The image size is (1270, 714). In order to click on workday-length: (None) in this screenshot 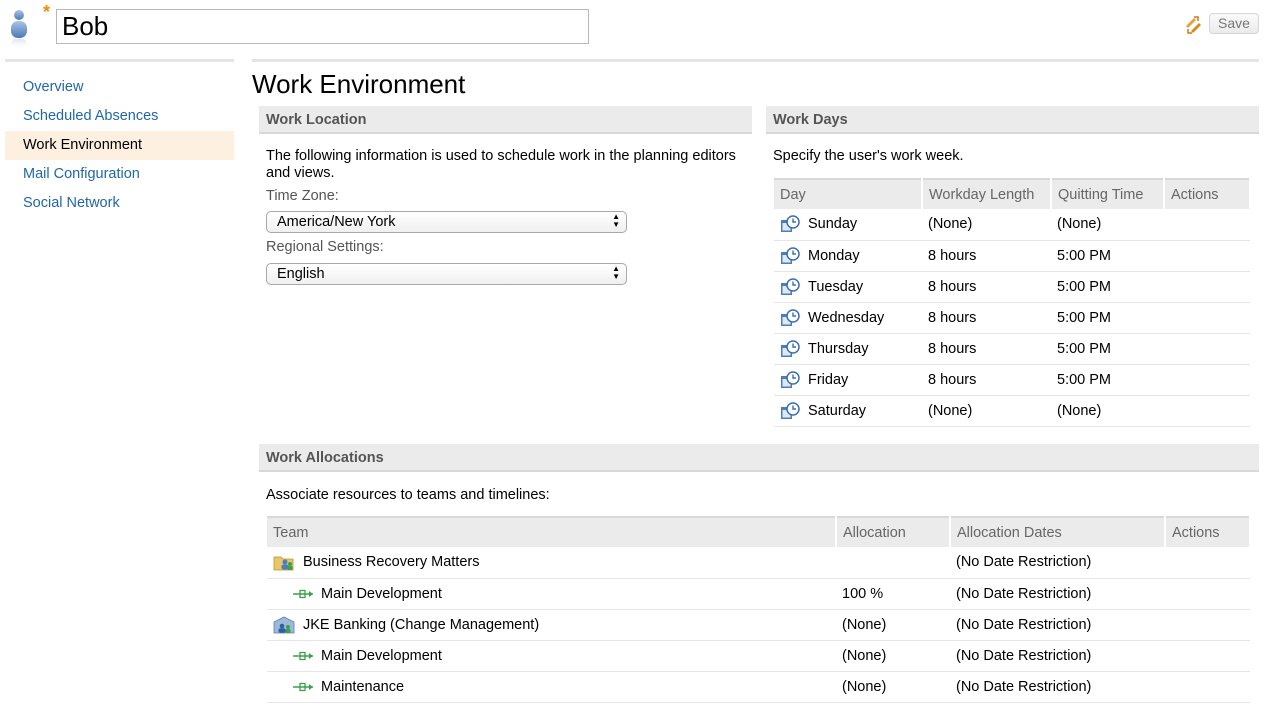, I will do `click(986, 225)`.